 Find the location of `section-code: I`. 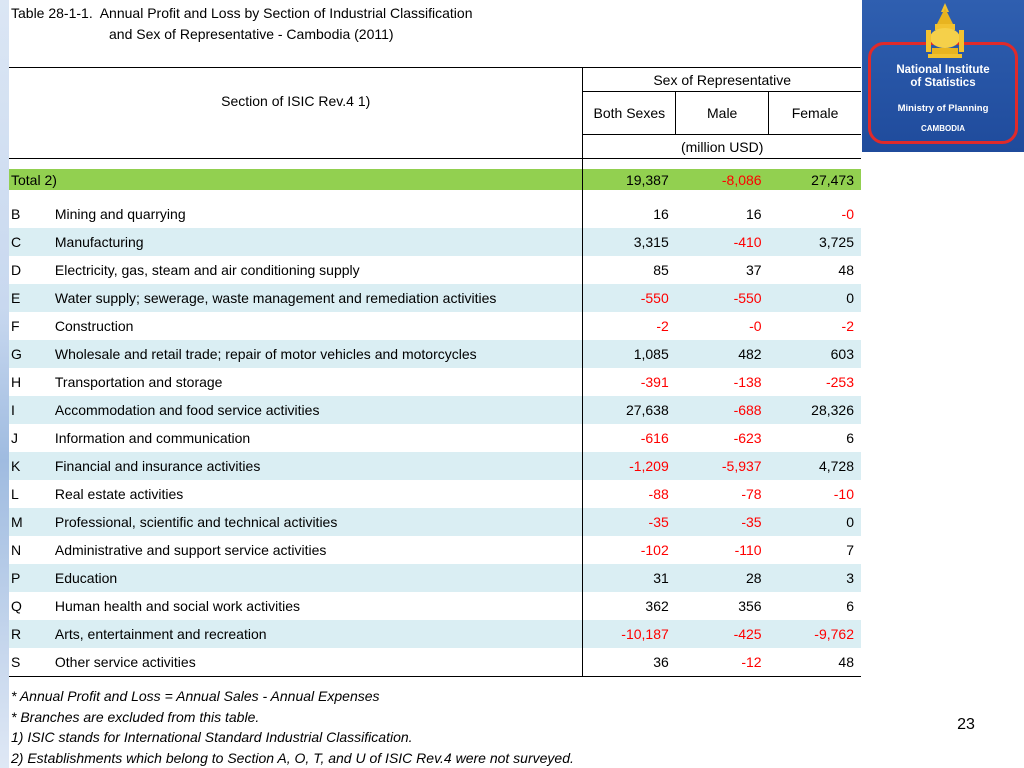

section-code: I is located at coordinates (32, 410).